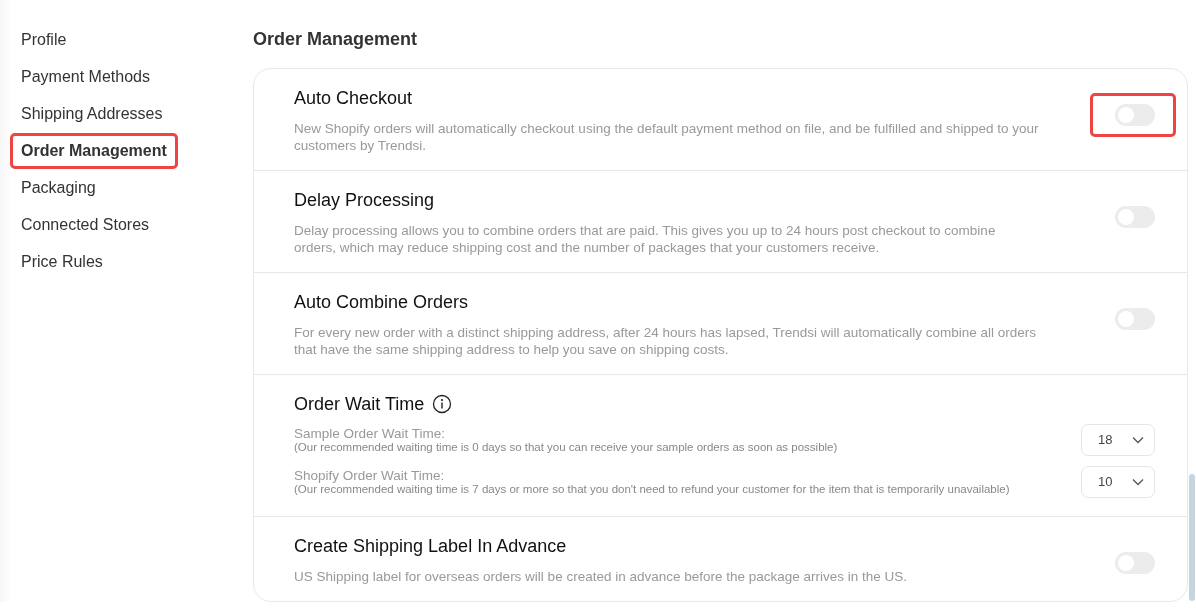 The width and height of the screenshot is (1196, 613). I want to click on field-label: Shopify Order Wait Time:, so click(370, 475).